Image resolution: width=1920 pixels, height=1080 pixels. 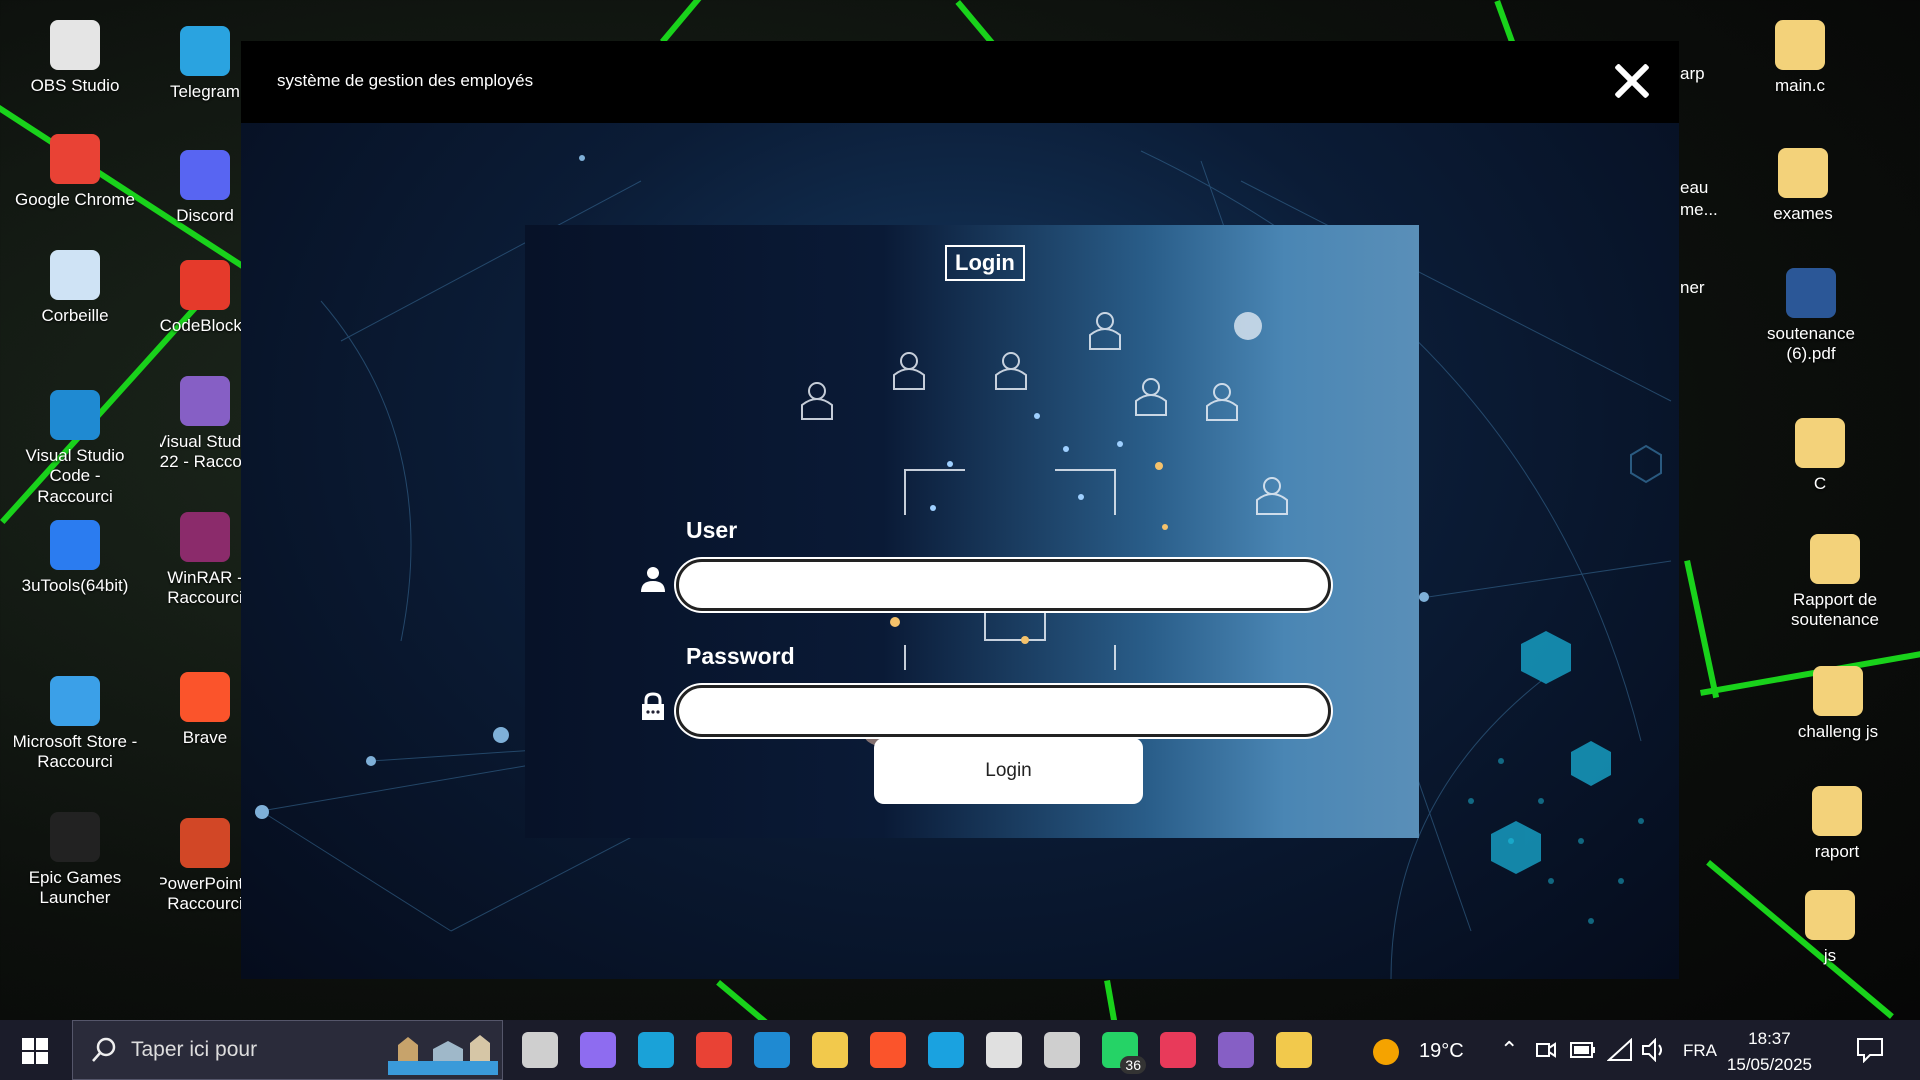 What do you see at coordinates (714, 1050) in the screenshot?
I see `chrome-taskbar-icon` at bounding box center [714, 1050].